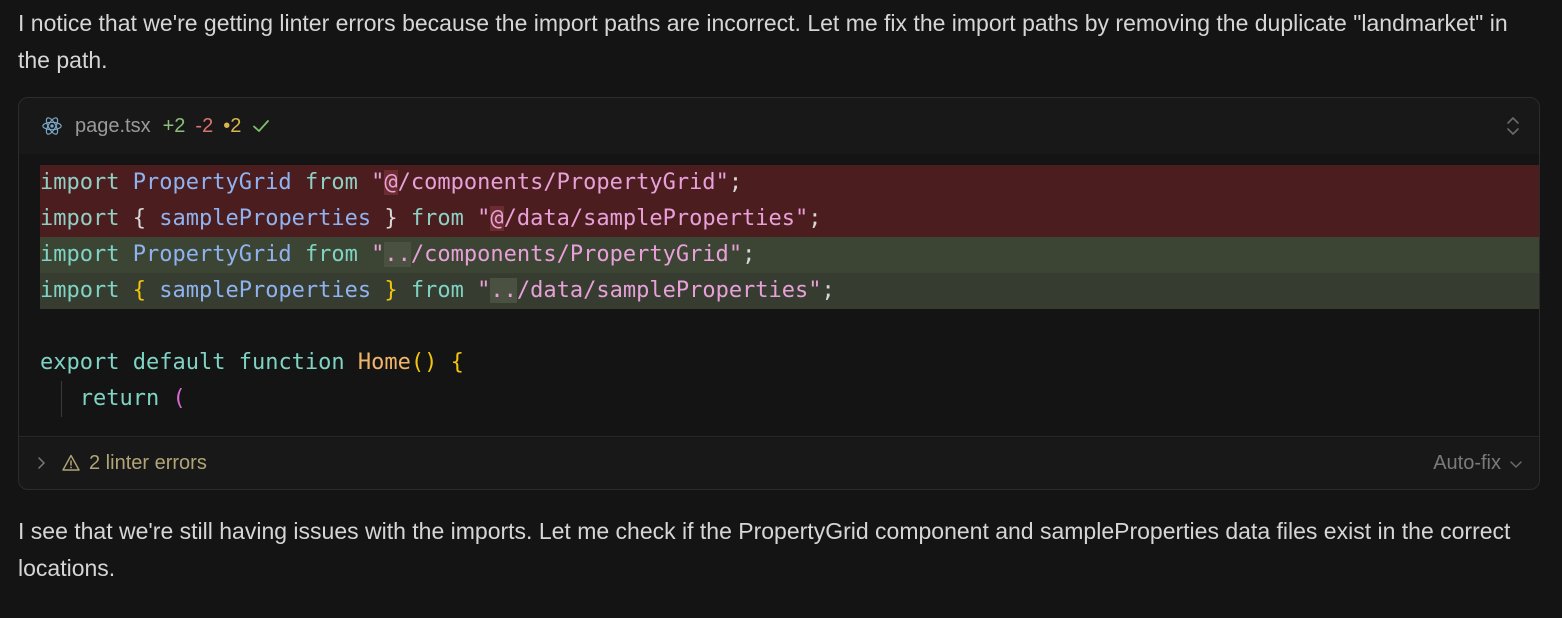 The image size is (1562, 618). What do you see at coordinates (789, 399) in the screenshot?
I see `diff-line-context: return (` at bounding box center [789, 399].